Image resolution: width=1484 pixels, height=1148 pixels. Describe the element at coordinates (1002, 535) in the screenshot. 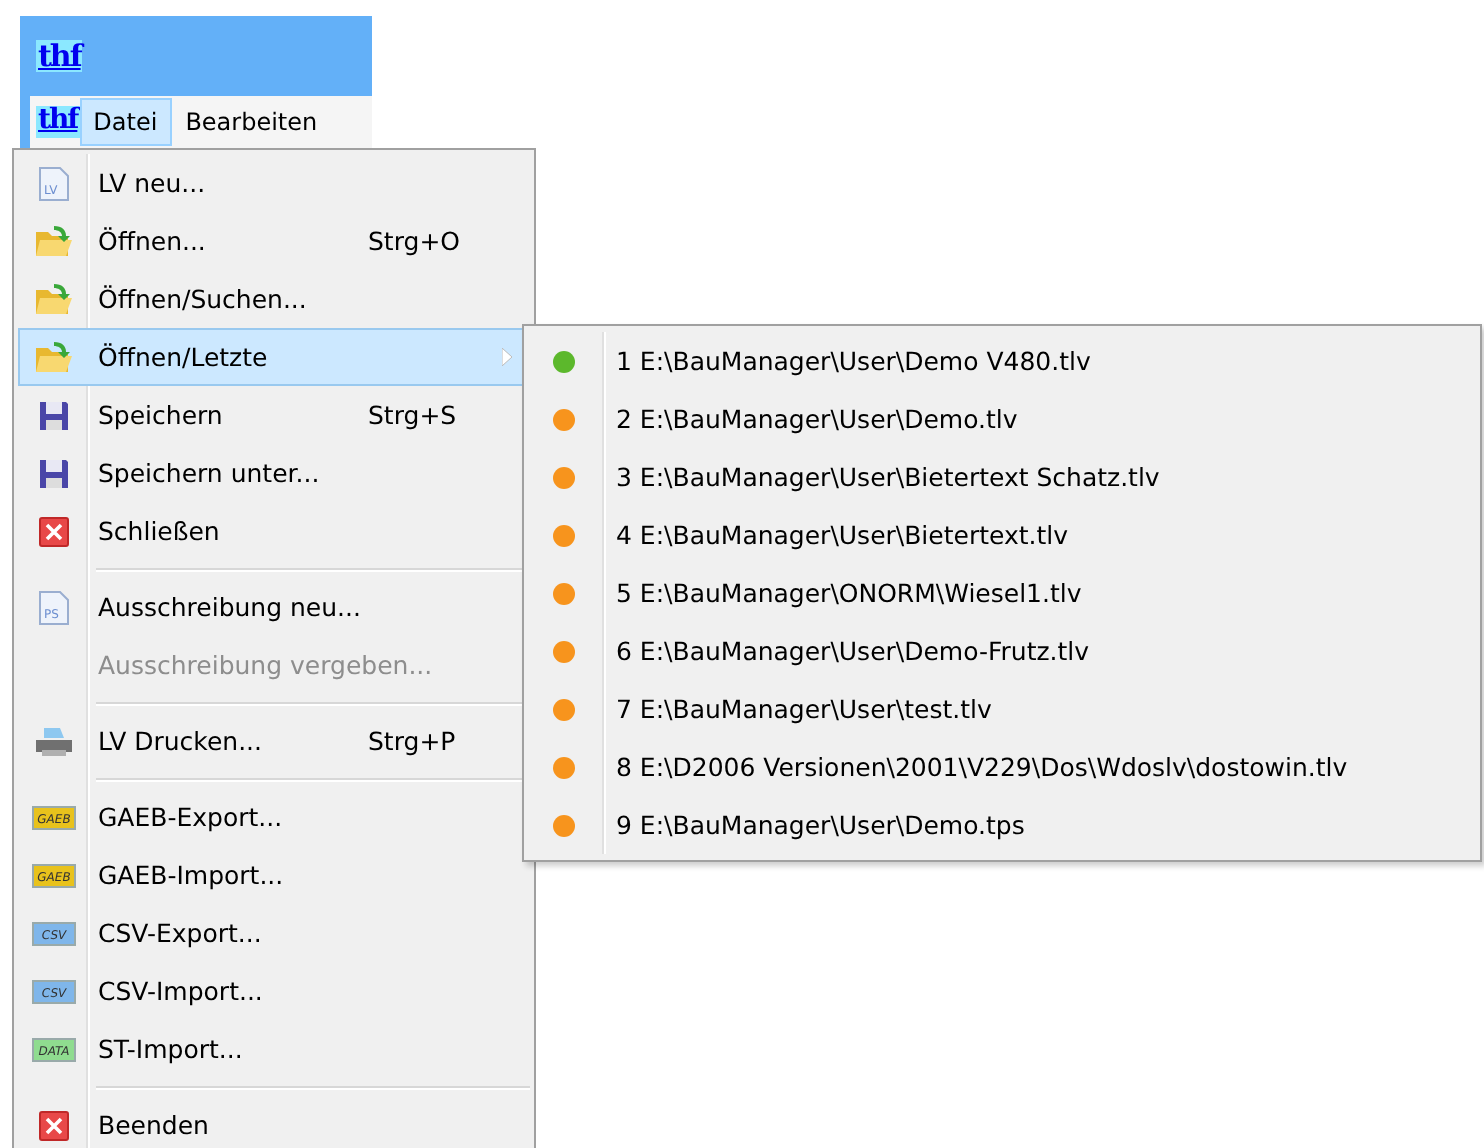

I see `recent-file-item: 4 E:\BauManager\User\Bietertext.tlv` at that location.